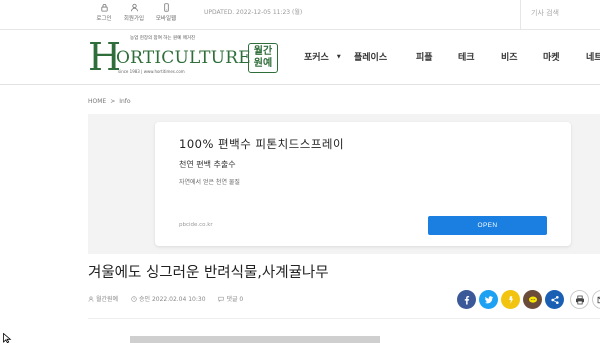 The height and width of the screenshot is (343, 600). What do you see at coordinates (104, 8) in the screenshot?
I see `lock-icon` at bounding box center [104, 8].